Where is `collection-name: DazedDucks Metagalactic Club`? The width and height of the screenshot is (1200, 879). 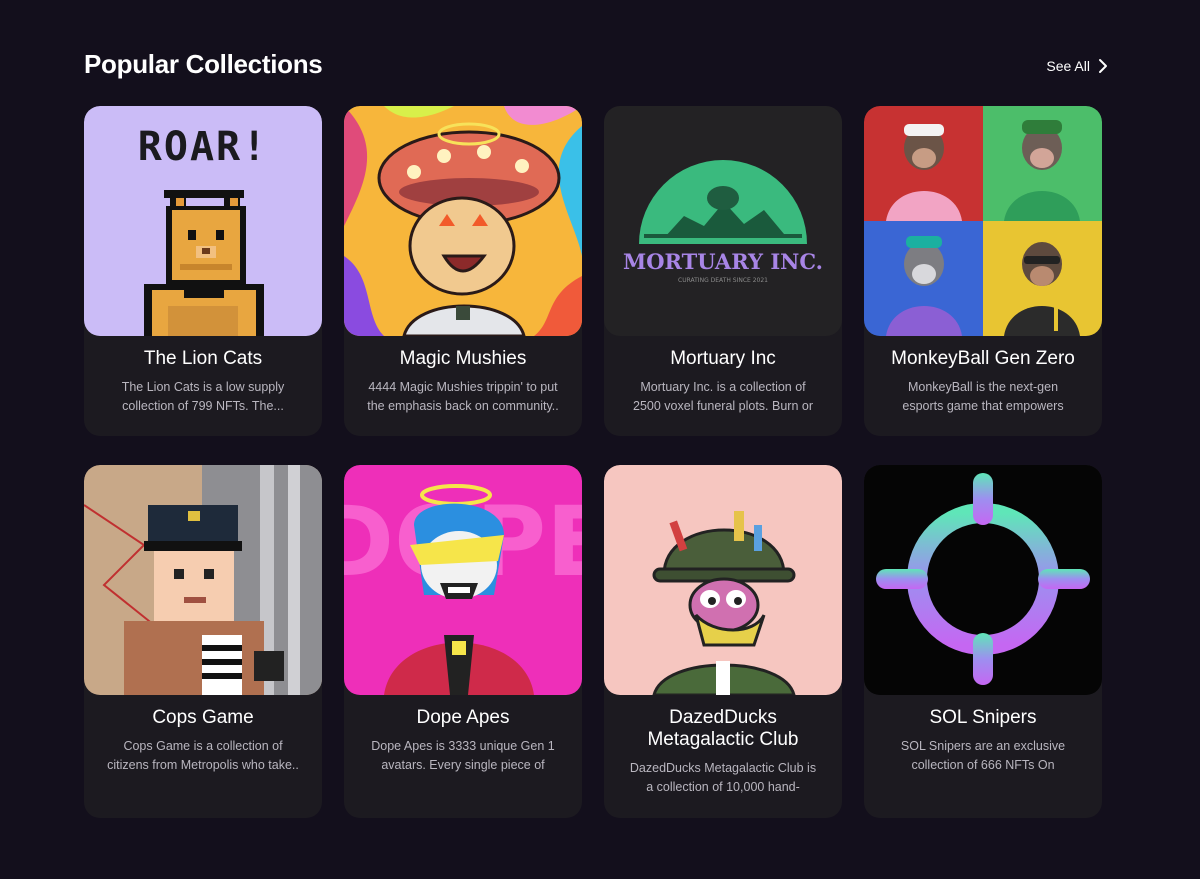
collection-name: DazedDucks Metagalactic Club is located at coordinates (723, 728).